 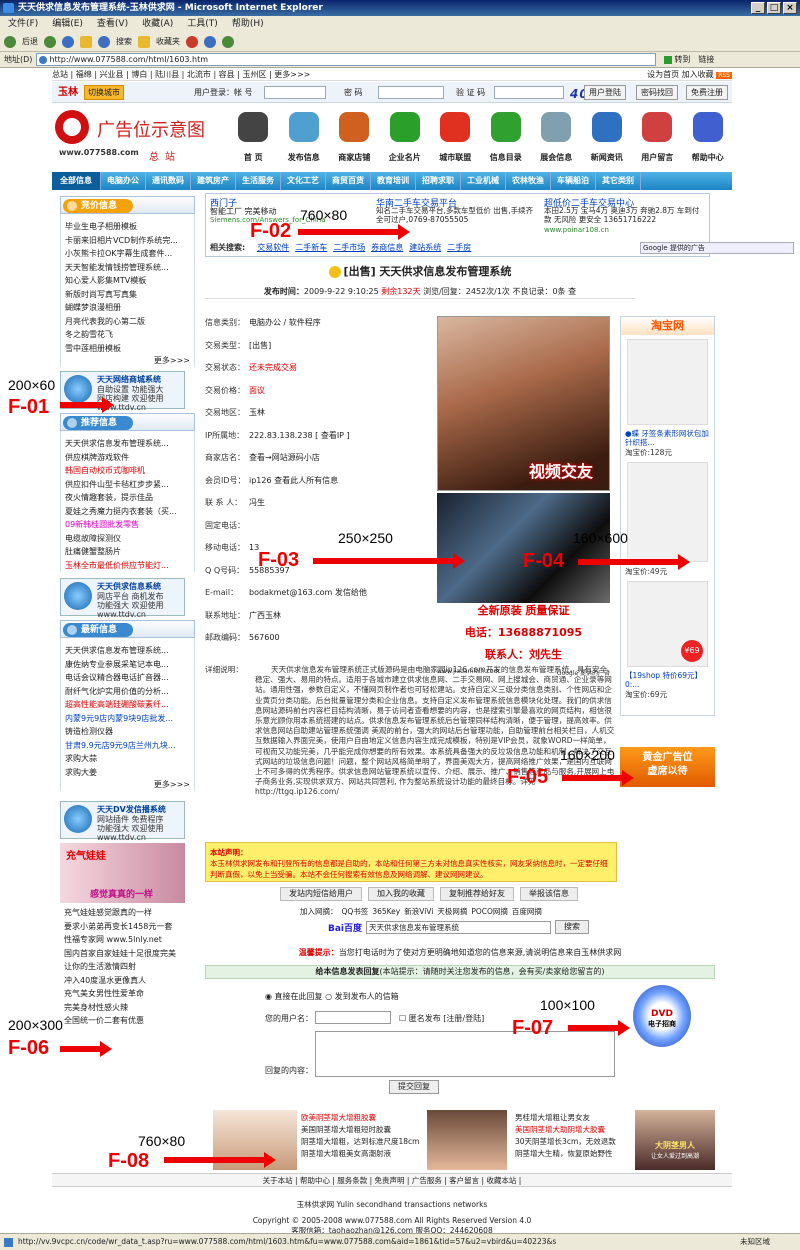 I want to click on list-item: 全国统一价二套有优惠, so click(x=127, y=1021).